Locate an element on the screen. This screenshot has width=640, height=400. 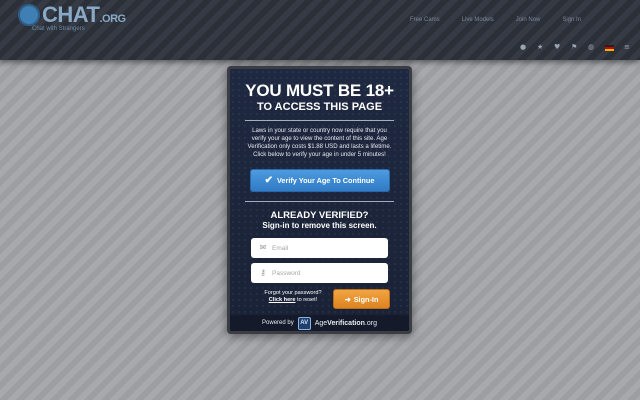
already-verified-heading: ALREADY VERIFIED? is located at coordinates (319, 215).